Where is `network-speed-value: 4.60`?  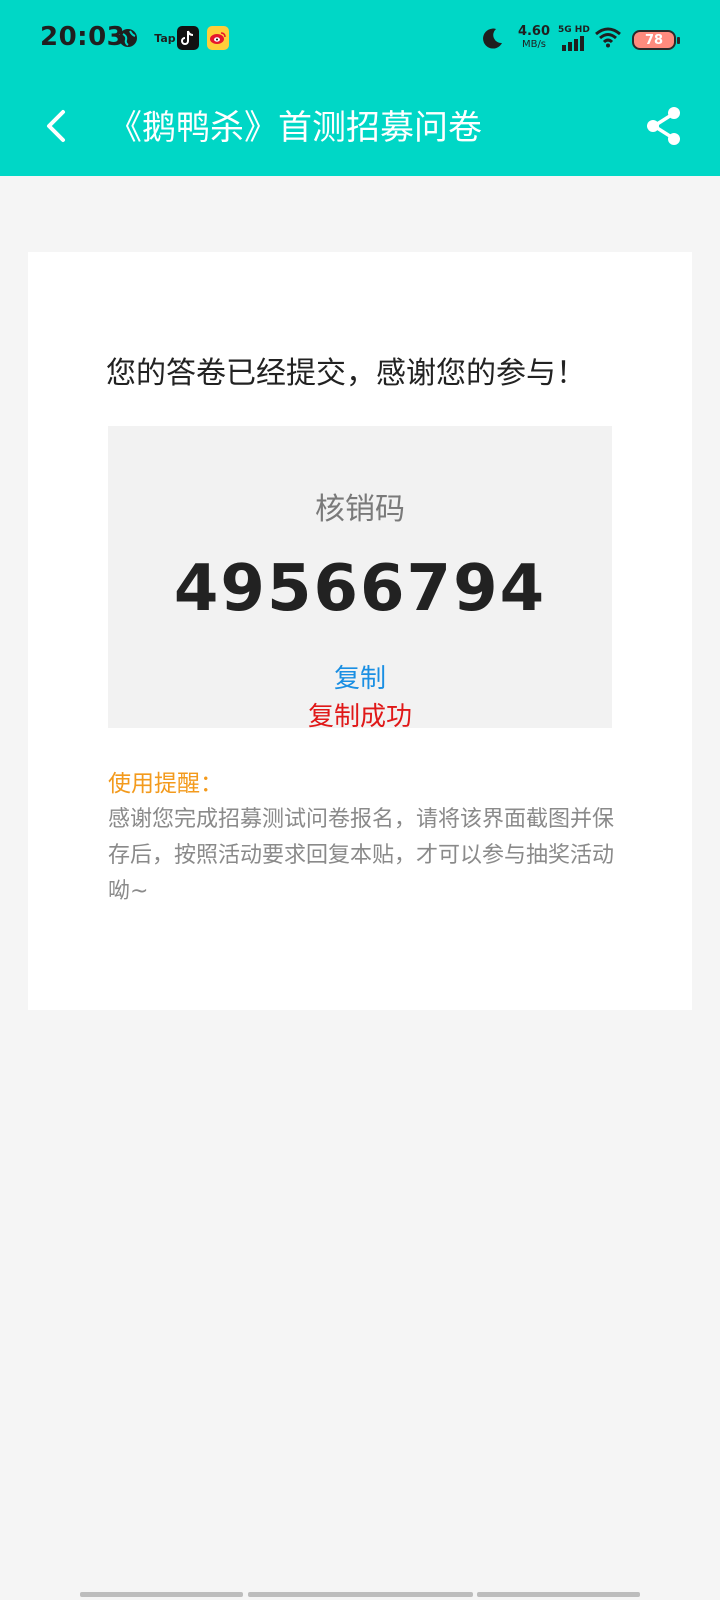
network-speed-value: 4.60 is located at coordinates (534, 31).